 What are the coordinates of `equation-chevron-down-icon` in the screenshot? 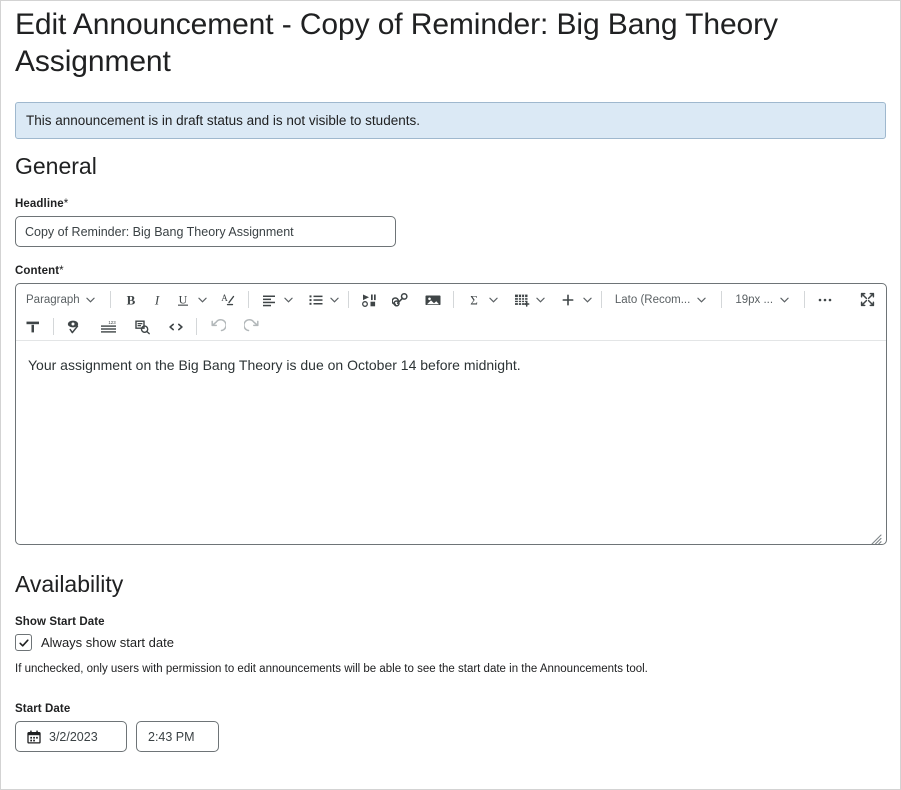 It's located at (493, 300).